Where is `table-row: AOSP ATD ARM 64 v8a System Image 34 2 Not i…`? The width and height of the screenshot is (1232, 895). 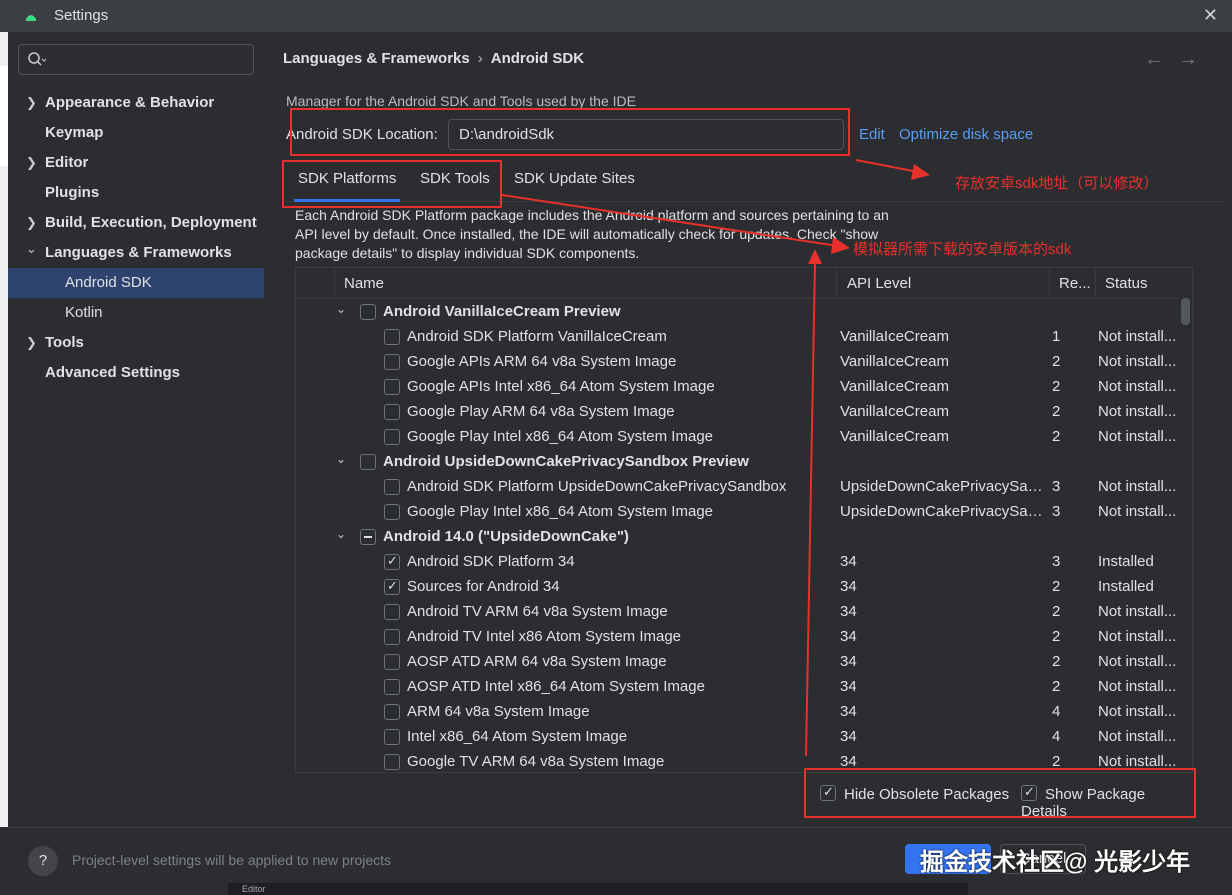 table-row: AOSP ATD ARM 64 v8a System Image 34 2 Not i… is located at coordinates (738, 662).